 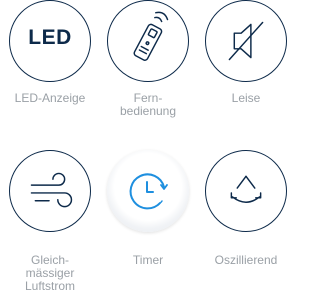 I want to click on feature-label: Gleich- mässiger Luftstrom, so click(x=49, y=273).